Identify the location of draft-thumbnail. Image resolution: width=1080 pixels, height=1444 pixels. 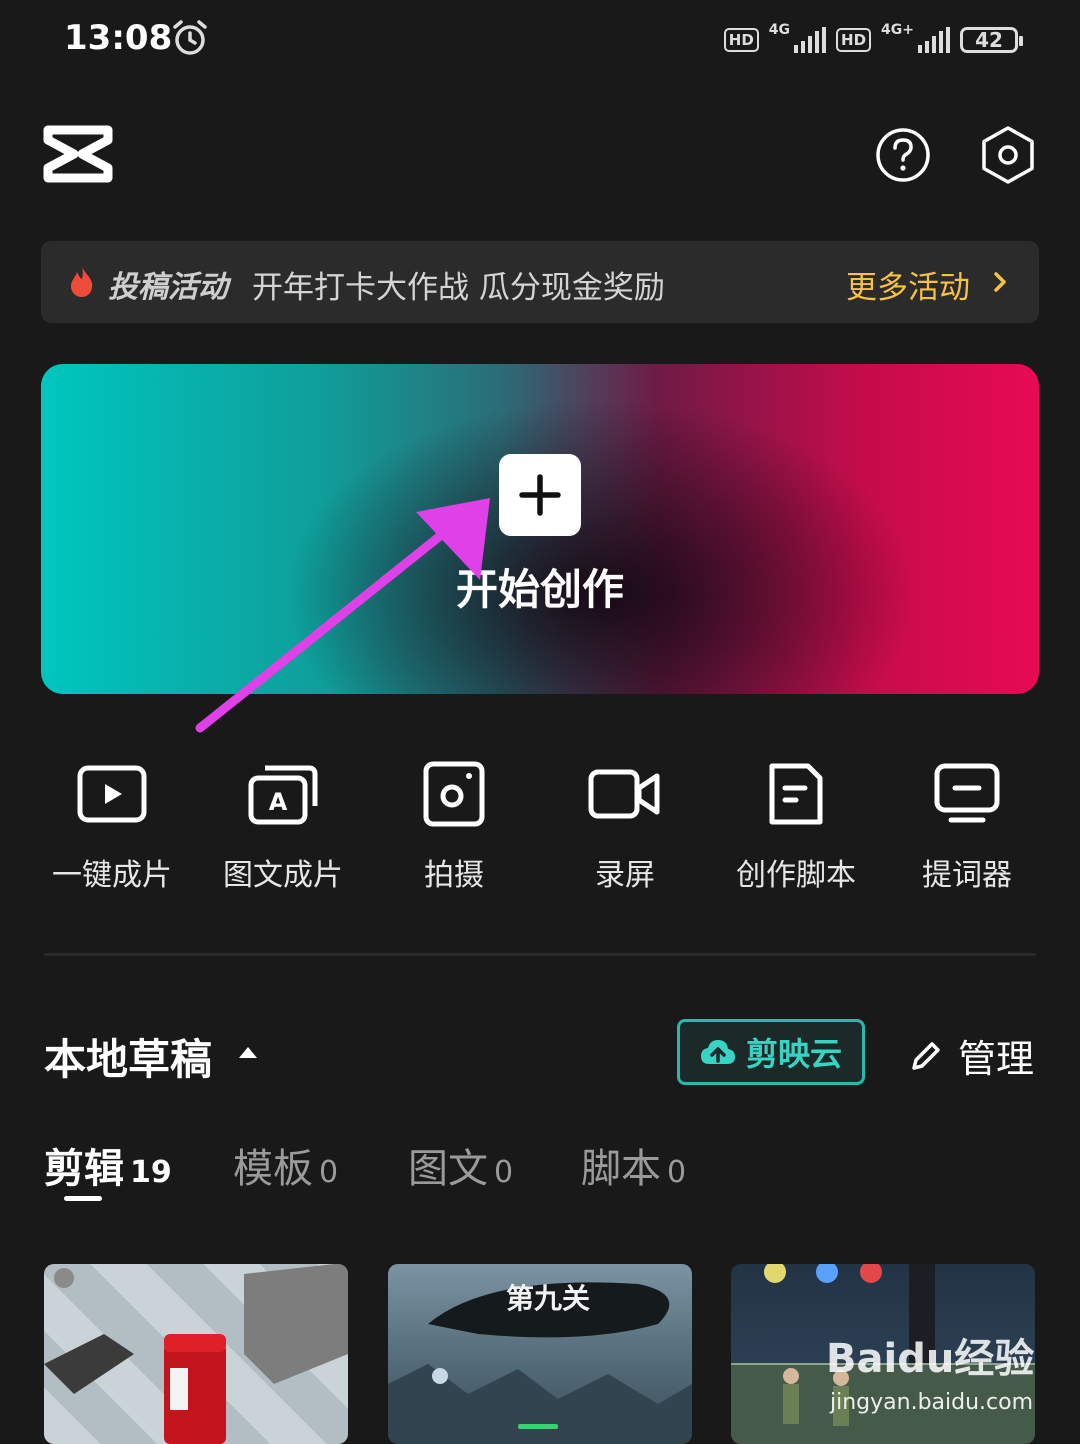
(196, 1354).